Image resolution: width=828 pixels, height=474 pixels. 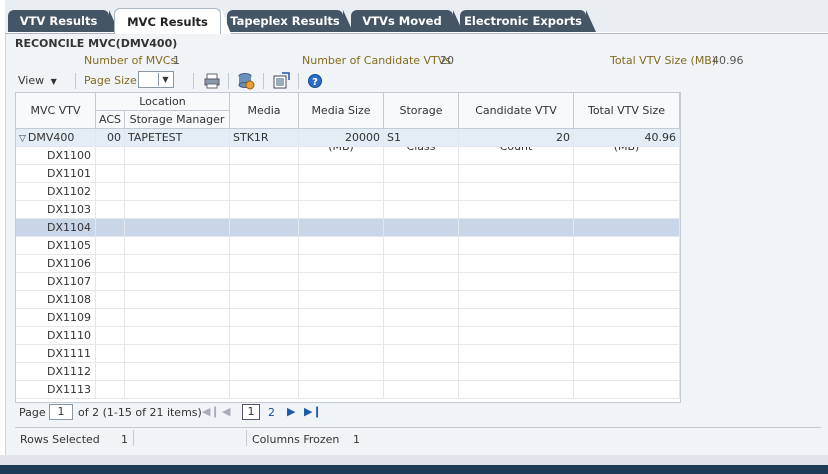 What do you see at coordinates (291, 411) in the screenshot?
I see `next-page-icon: ▶` at bounding box center [291, 411].